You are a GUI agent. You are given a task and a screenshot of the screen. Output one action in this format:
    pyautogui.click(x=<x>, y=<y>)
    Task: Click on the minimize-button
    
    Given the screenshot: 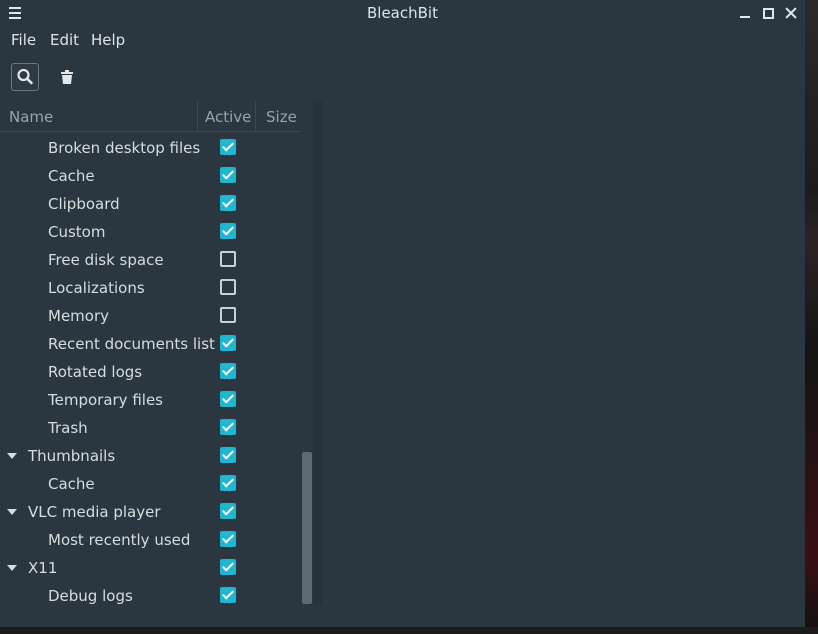 What is the action you would take?
    pyautogui.click(x=745, y=13)
    